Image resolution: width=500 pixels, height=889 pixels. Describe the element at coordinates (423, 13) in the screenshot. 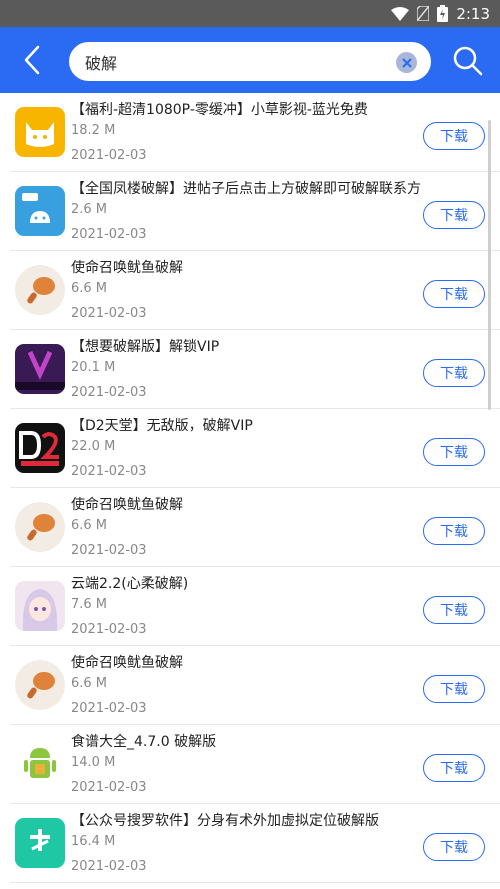

I see `no-sim-icon` at that location.